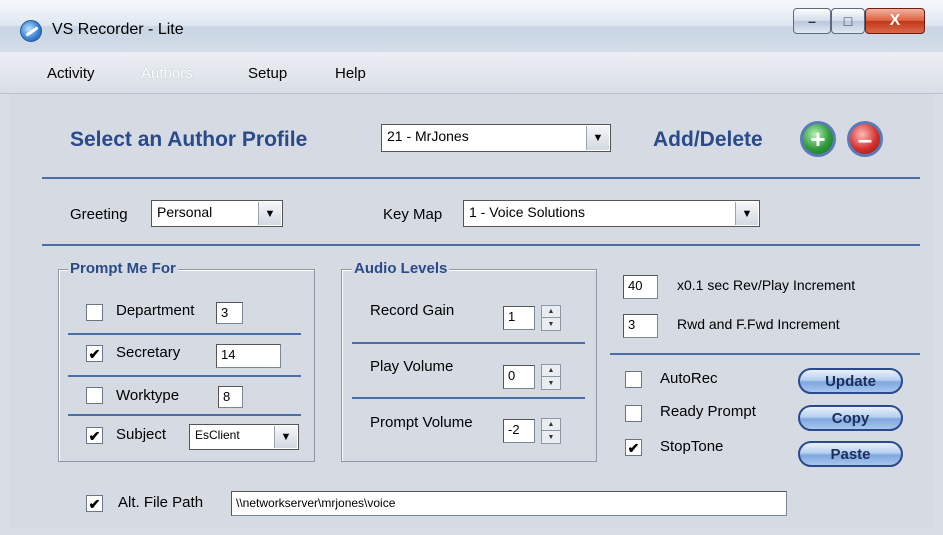  I want to click on minimize-button: –, so click(812, 21).